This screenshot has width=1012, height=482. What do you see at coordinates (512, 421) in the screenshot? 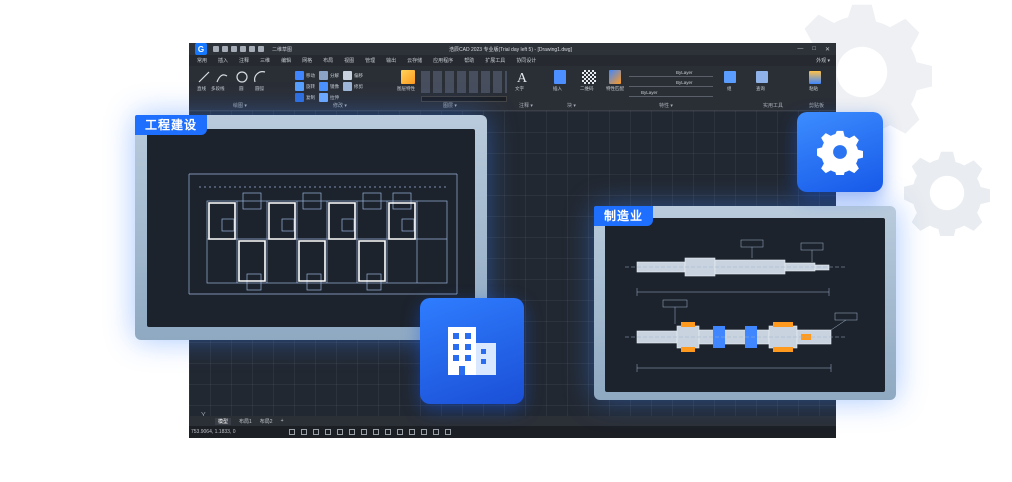
I see `layout-tabs: 模型 布局1 布局2 +` at bounding box center [512, 421].